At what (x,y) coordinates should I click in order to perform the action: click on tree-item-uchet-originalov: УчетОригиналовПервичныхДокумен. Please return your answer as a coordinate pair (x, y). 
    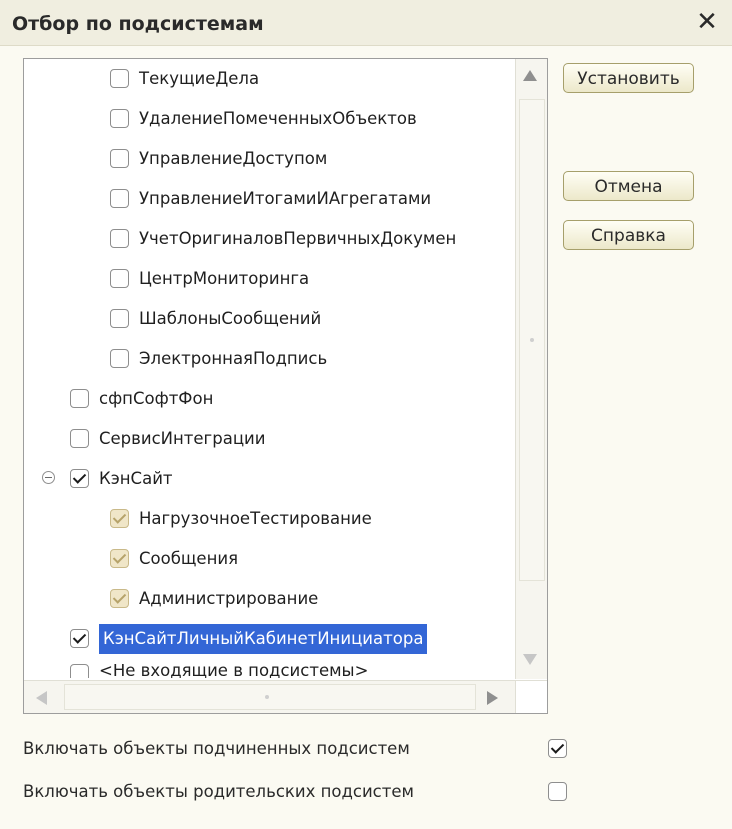
    Looking at the image, I should click on (269, 239).